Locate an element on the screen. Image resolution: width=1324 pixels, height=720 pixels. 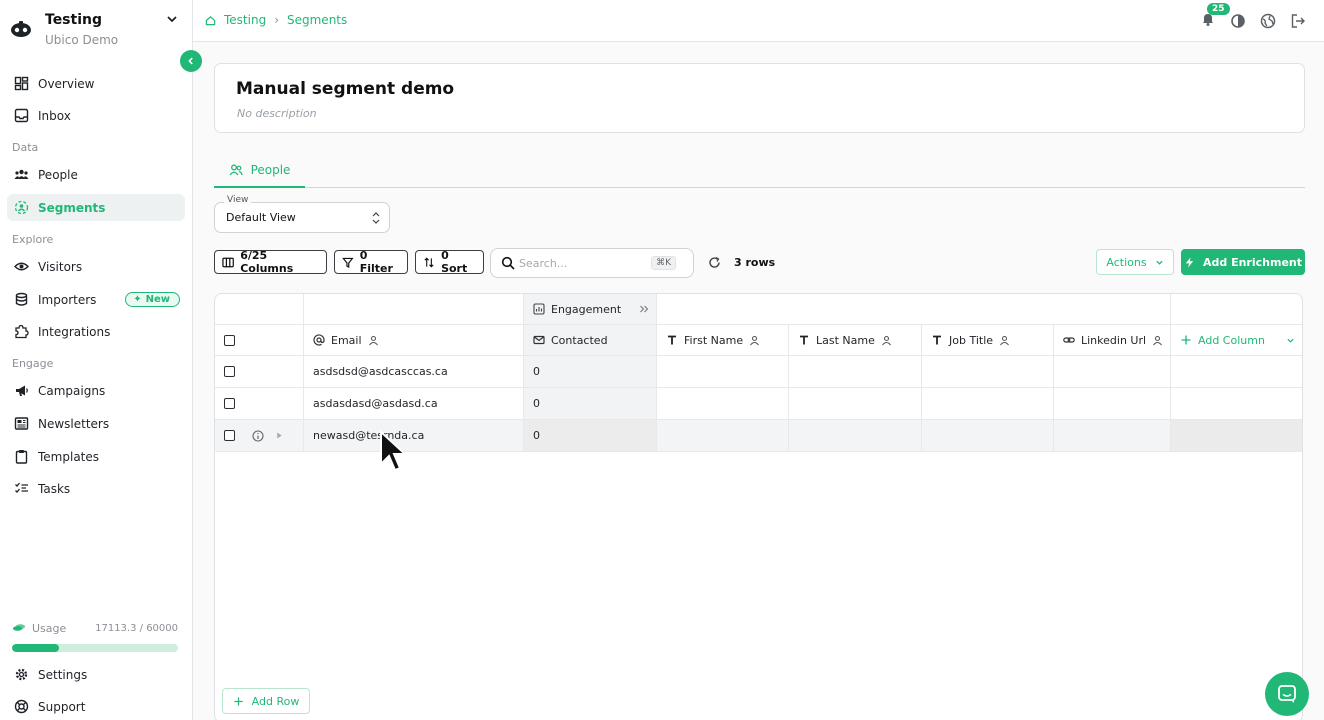
columns-button: 6/25 Columns is located at coordinates (270, 262).